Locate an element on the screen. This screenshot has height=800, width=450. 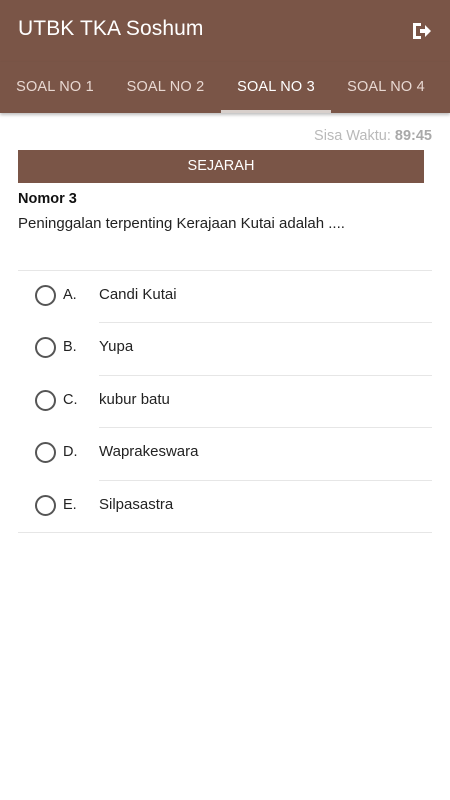
option-text: Waprakeswara is located at coordinates (149, 451).